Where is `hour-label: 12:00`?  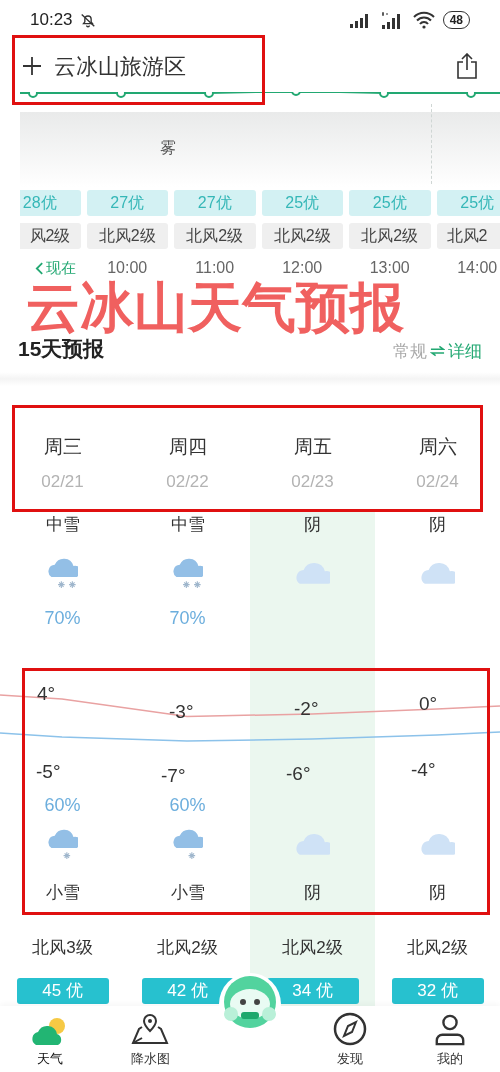
hour-label: 12:00 is located at coordinates (302, 267).